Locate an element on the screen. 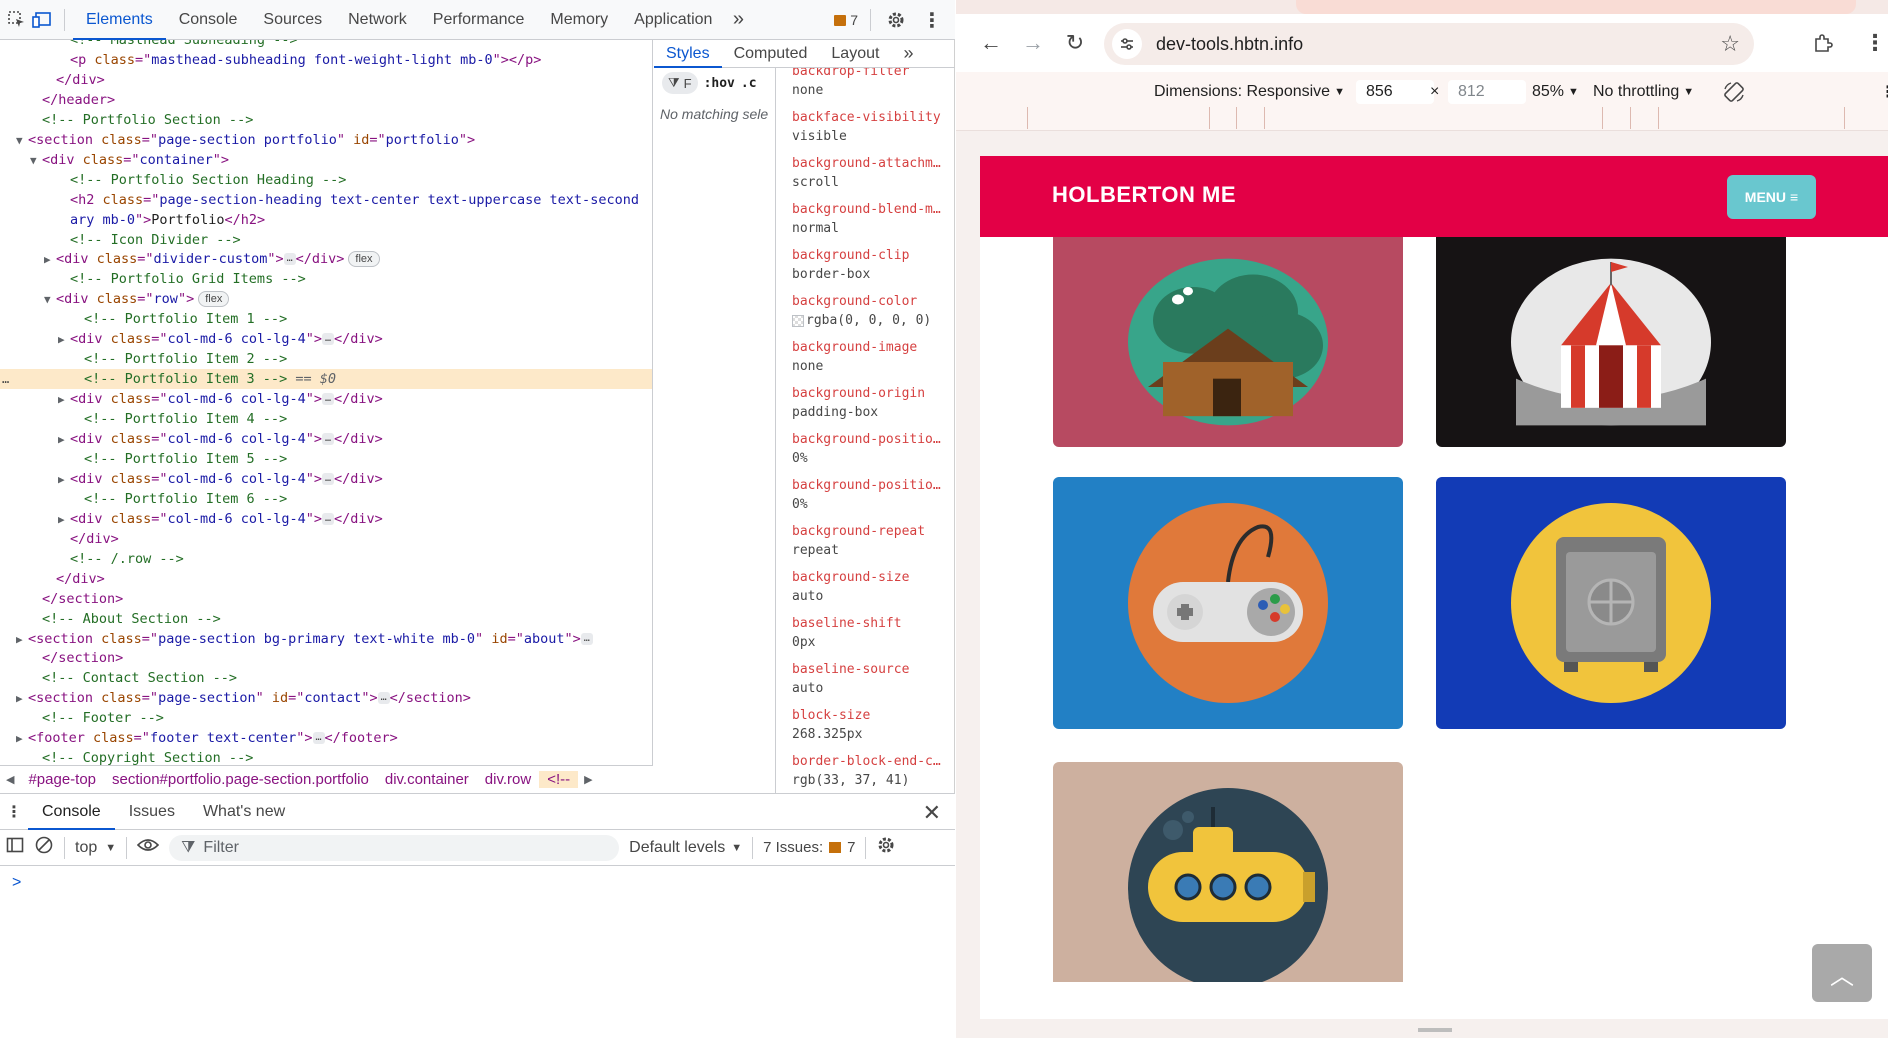  dom-node: <!-- Portfolio Item 2 --> is located at coordinates (326, 359).